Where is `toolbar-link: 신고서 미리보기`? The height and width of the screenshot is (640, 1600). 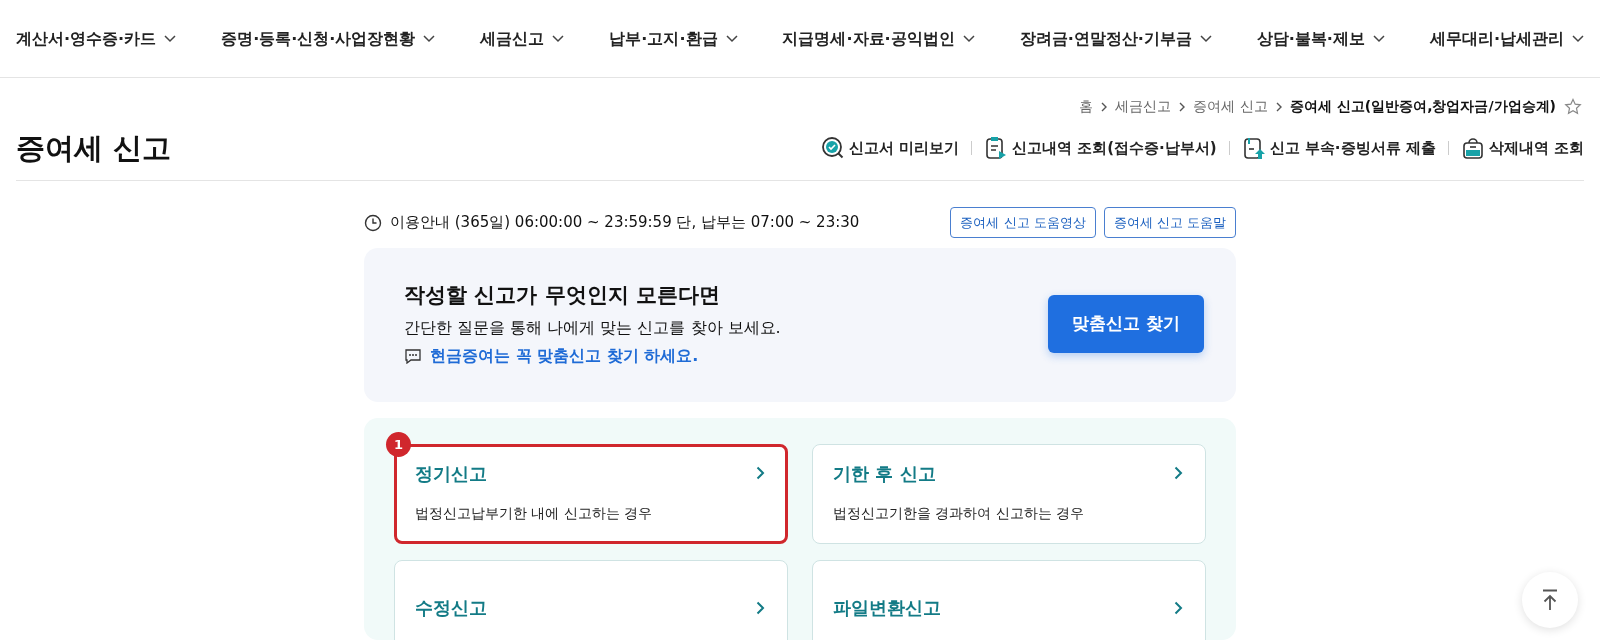 toolbar-link: 신고서 미리보기 is located at coordinates (889, 148).